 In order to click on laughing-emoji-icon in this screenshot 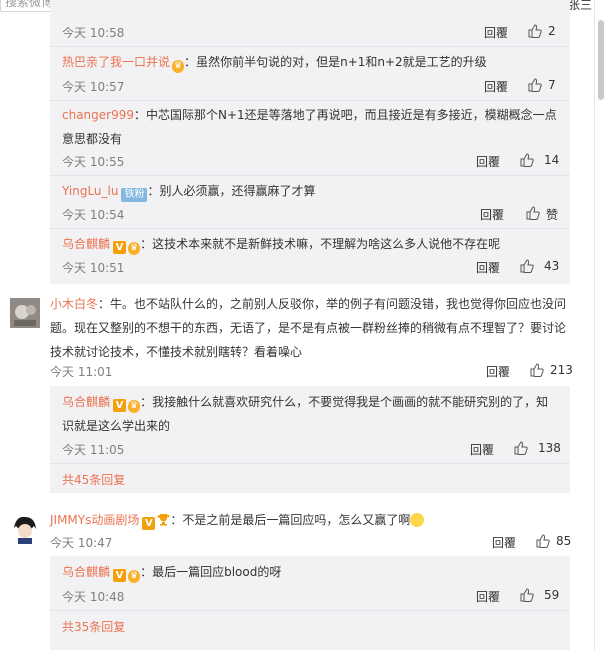, I will do `click(417, 520)`.